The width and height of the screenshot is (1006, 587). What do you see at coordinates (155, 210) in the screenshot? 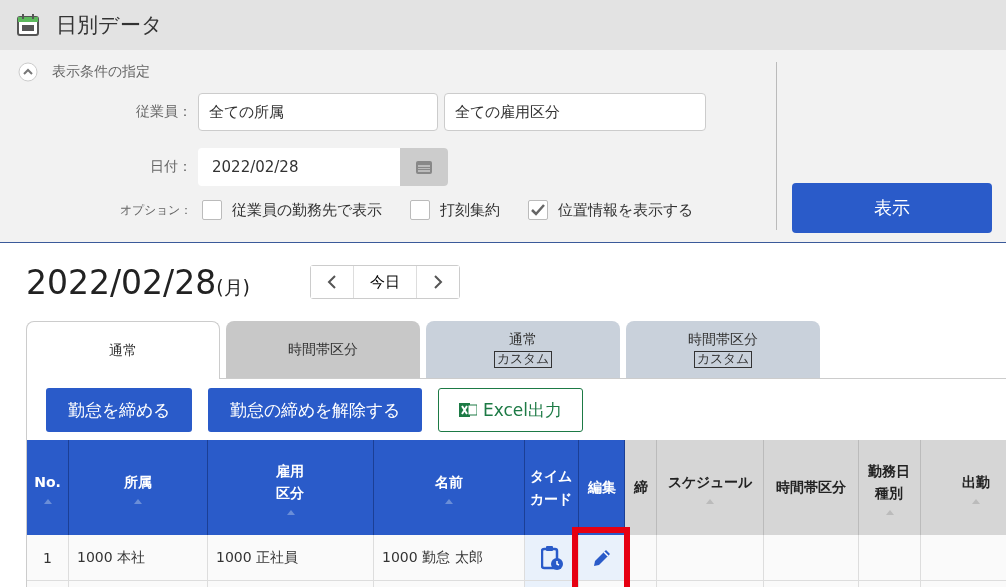
I see `field-label: オプション：` at bounding box center [155, 210].